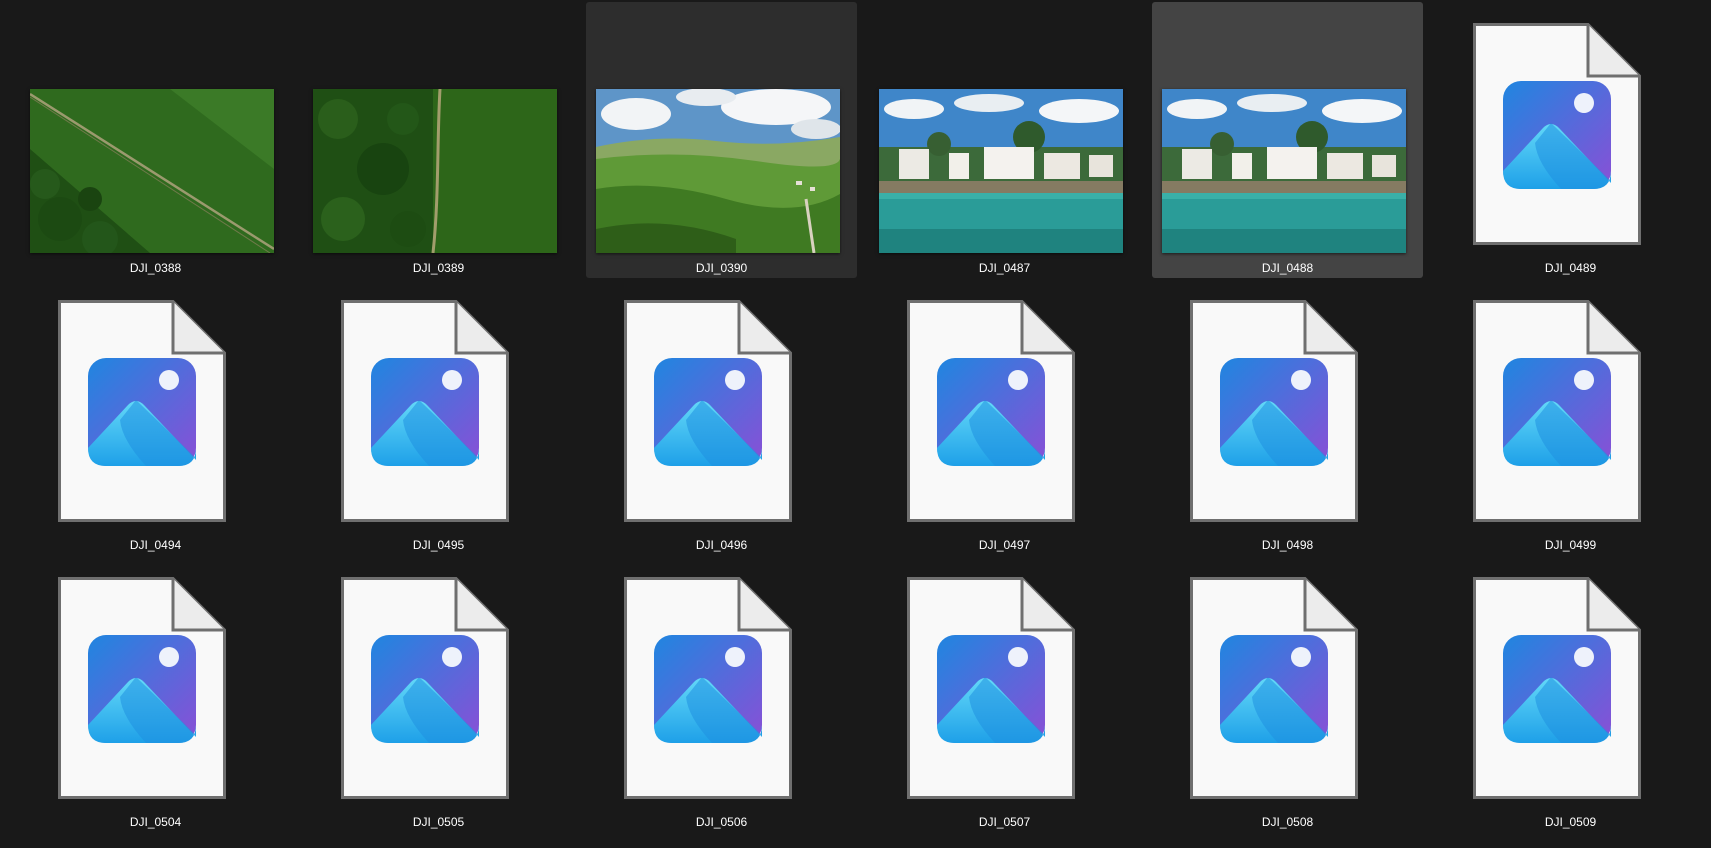  I want to click on file-name-label: DJI_0488, so click(1287, 268).